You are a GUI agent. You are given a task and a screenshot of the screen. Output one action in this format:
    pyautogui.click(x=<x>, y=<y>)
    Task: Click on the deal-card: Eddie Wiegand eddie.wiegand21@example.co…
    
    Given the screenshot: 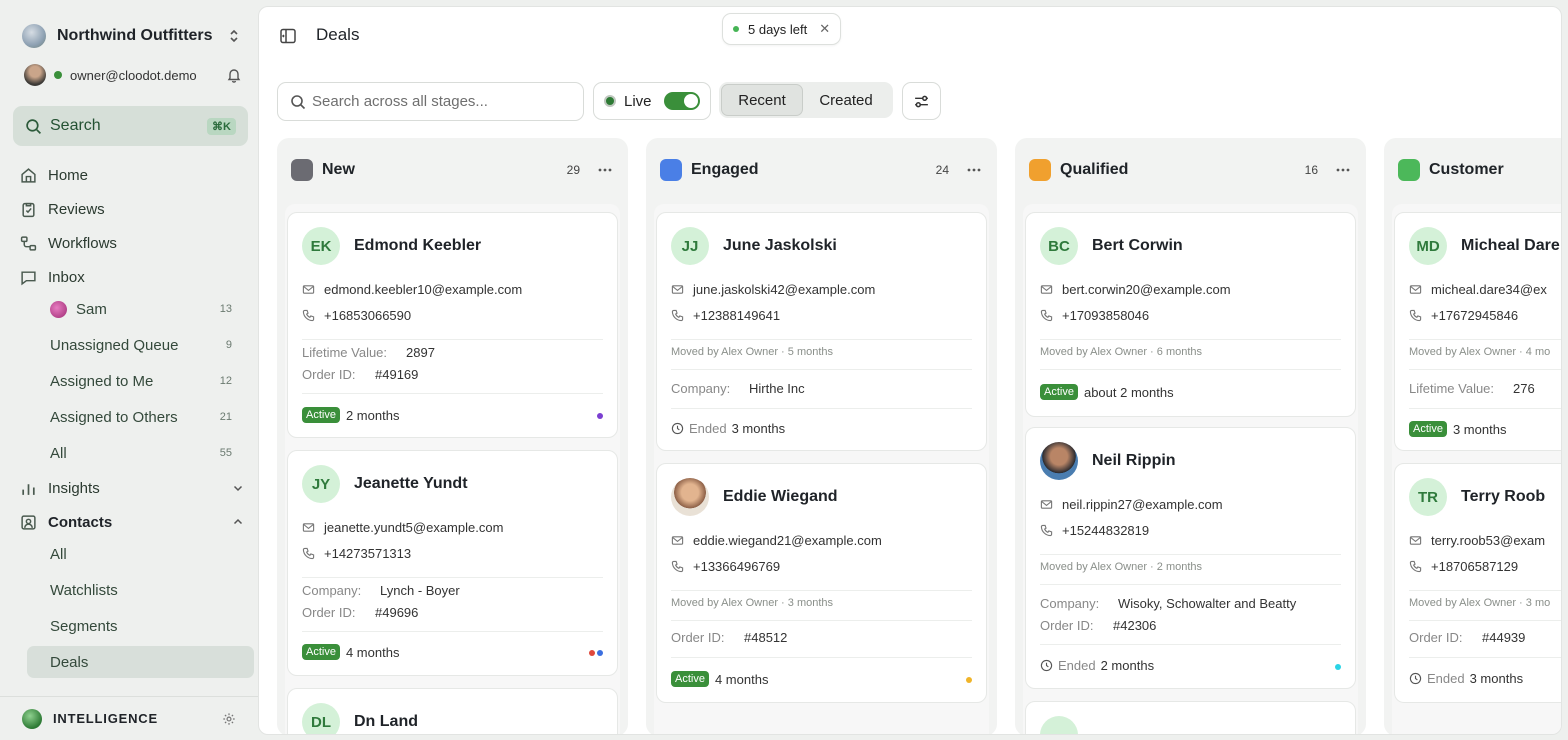 What is the action you would take?
    pyautogui.click(x=821, y=583)
    